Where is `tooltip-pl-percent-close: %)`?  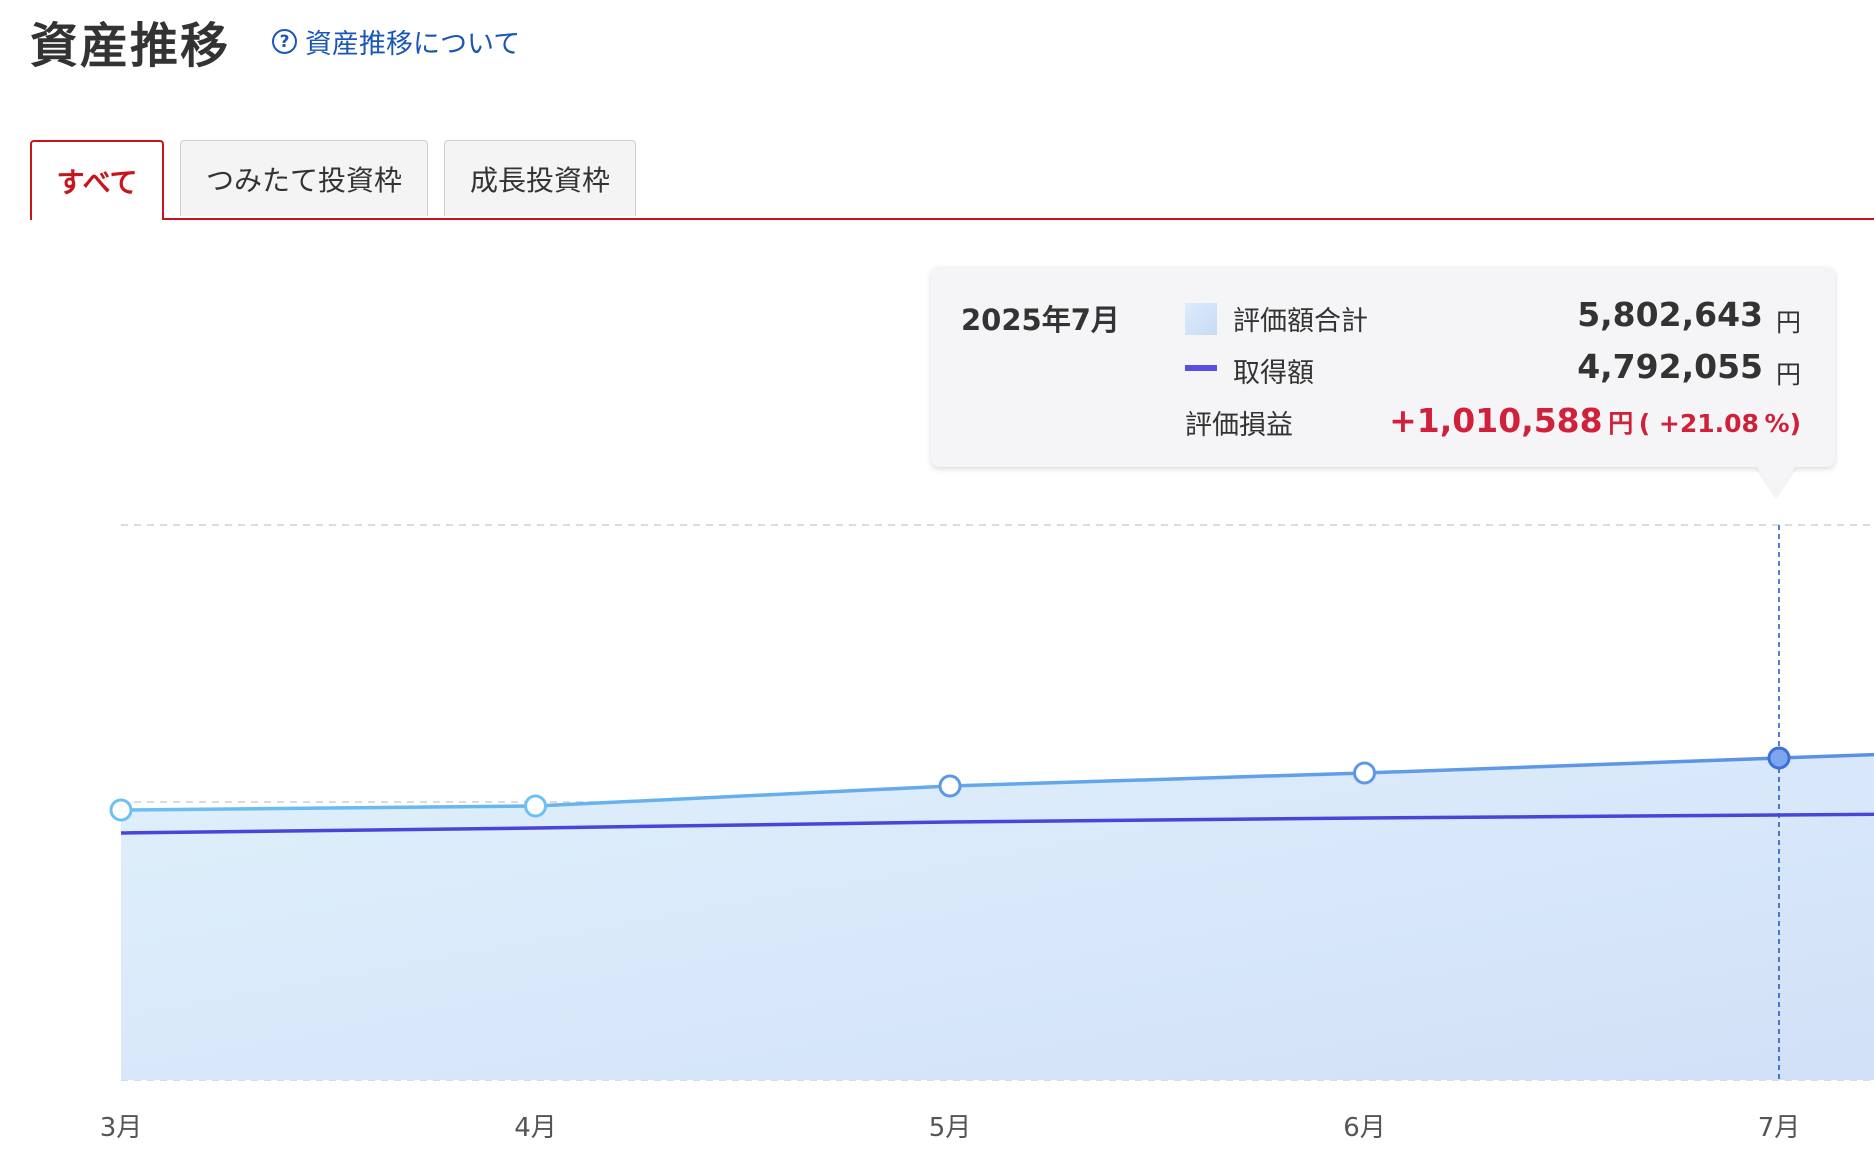 tooltip-pl-percent-close: %) is located at coordinates (1782, 423).